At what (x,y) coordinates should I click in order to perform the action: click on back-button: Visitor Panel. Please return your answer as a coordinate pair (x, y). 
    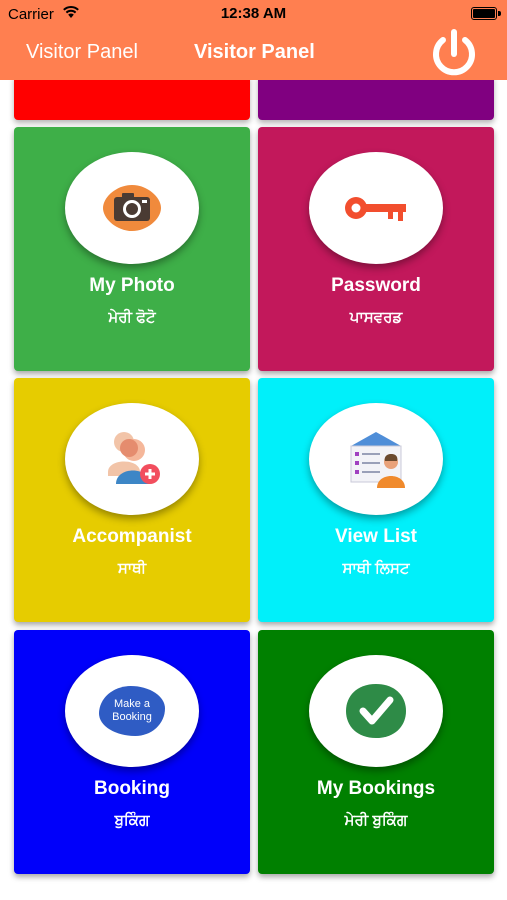
    Looking at the image, I should click on (82, 52).